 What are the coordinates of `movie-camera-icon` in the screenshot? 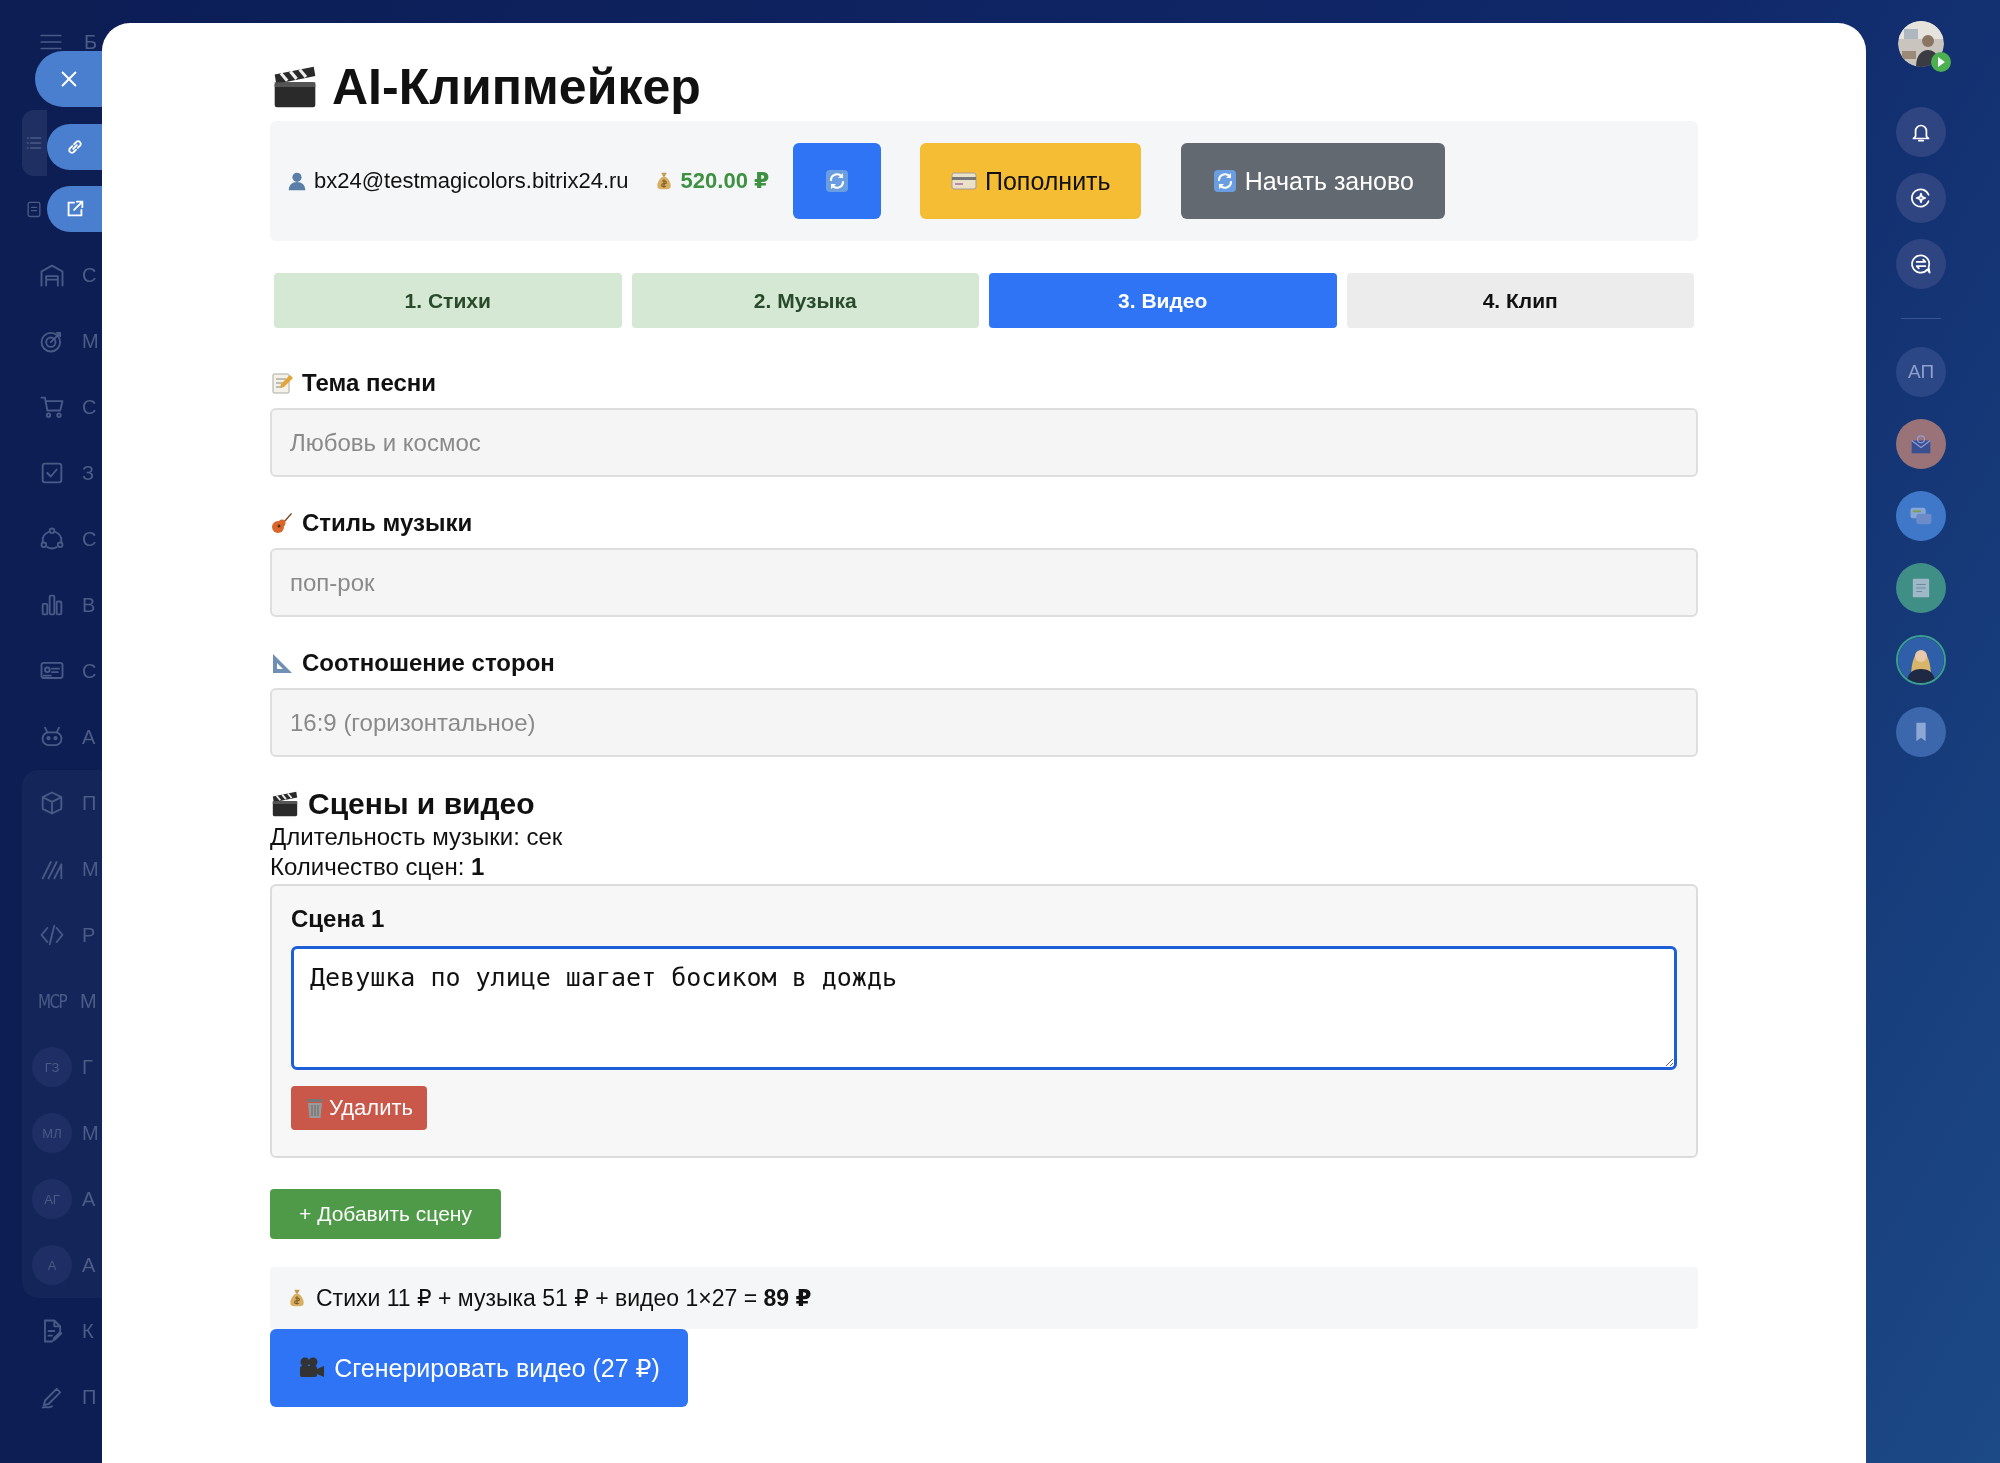 It's located at (312, 1368).